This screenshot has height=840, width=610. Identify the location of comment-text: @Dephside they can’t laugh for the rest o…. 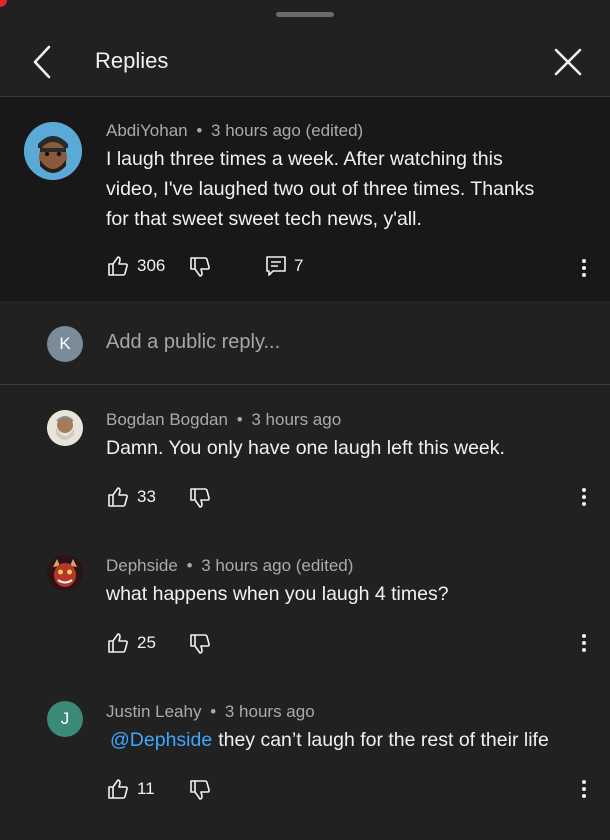
(350, 740).